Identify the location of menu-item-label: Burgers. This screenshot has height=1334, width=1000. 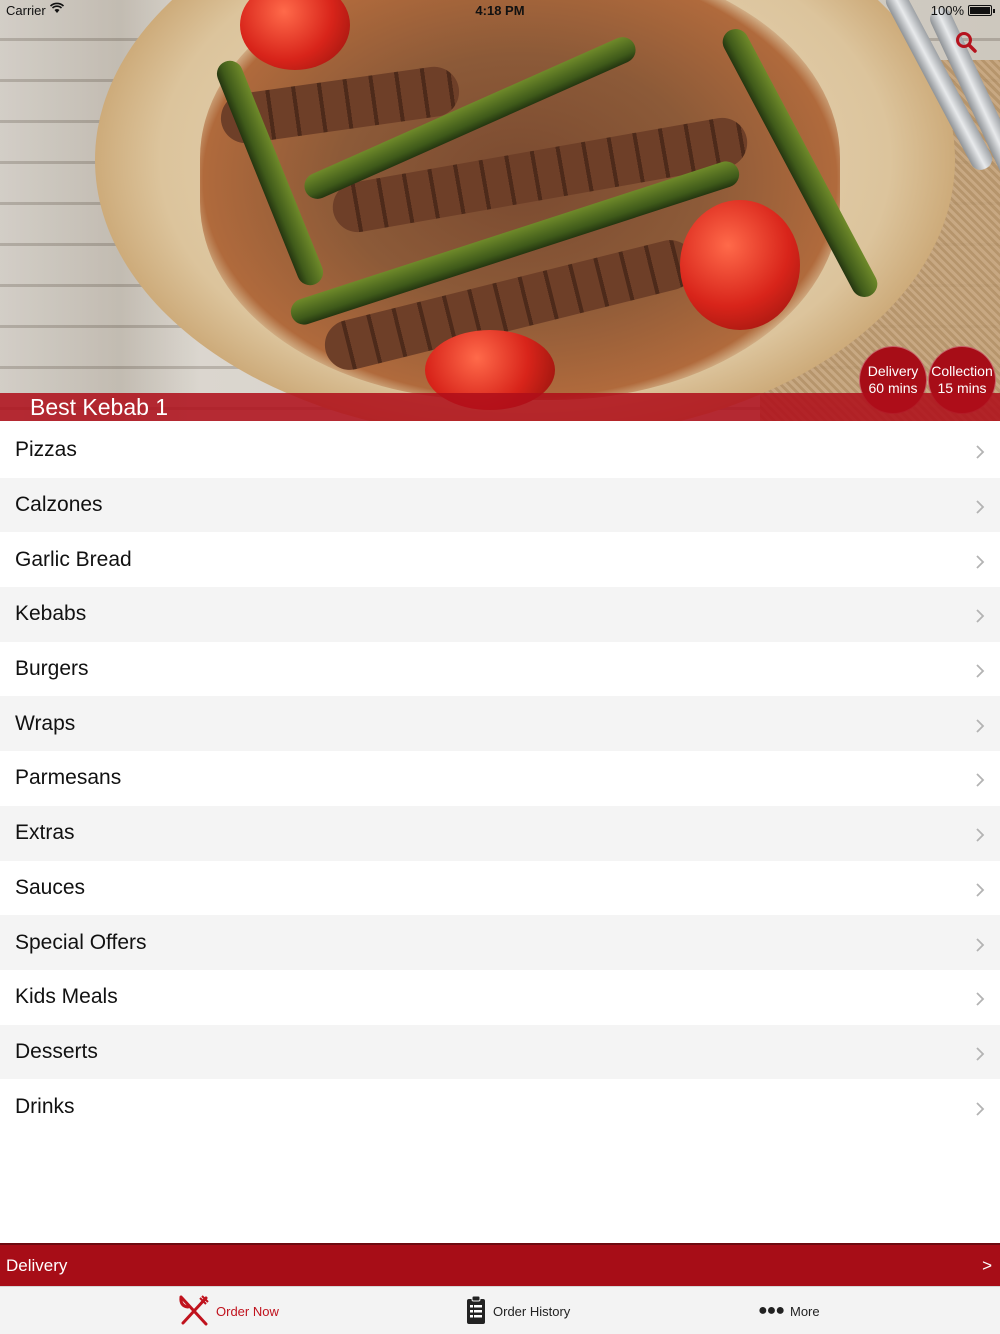
(52, 669).